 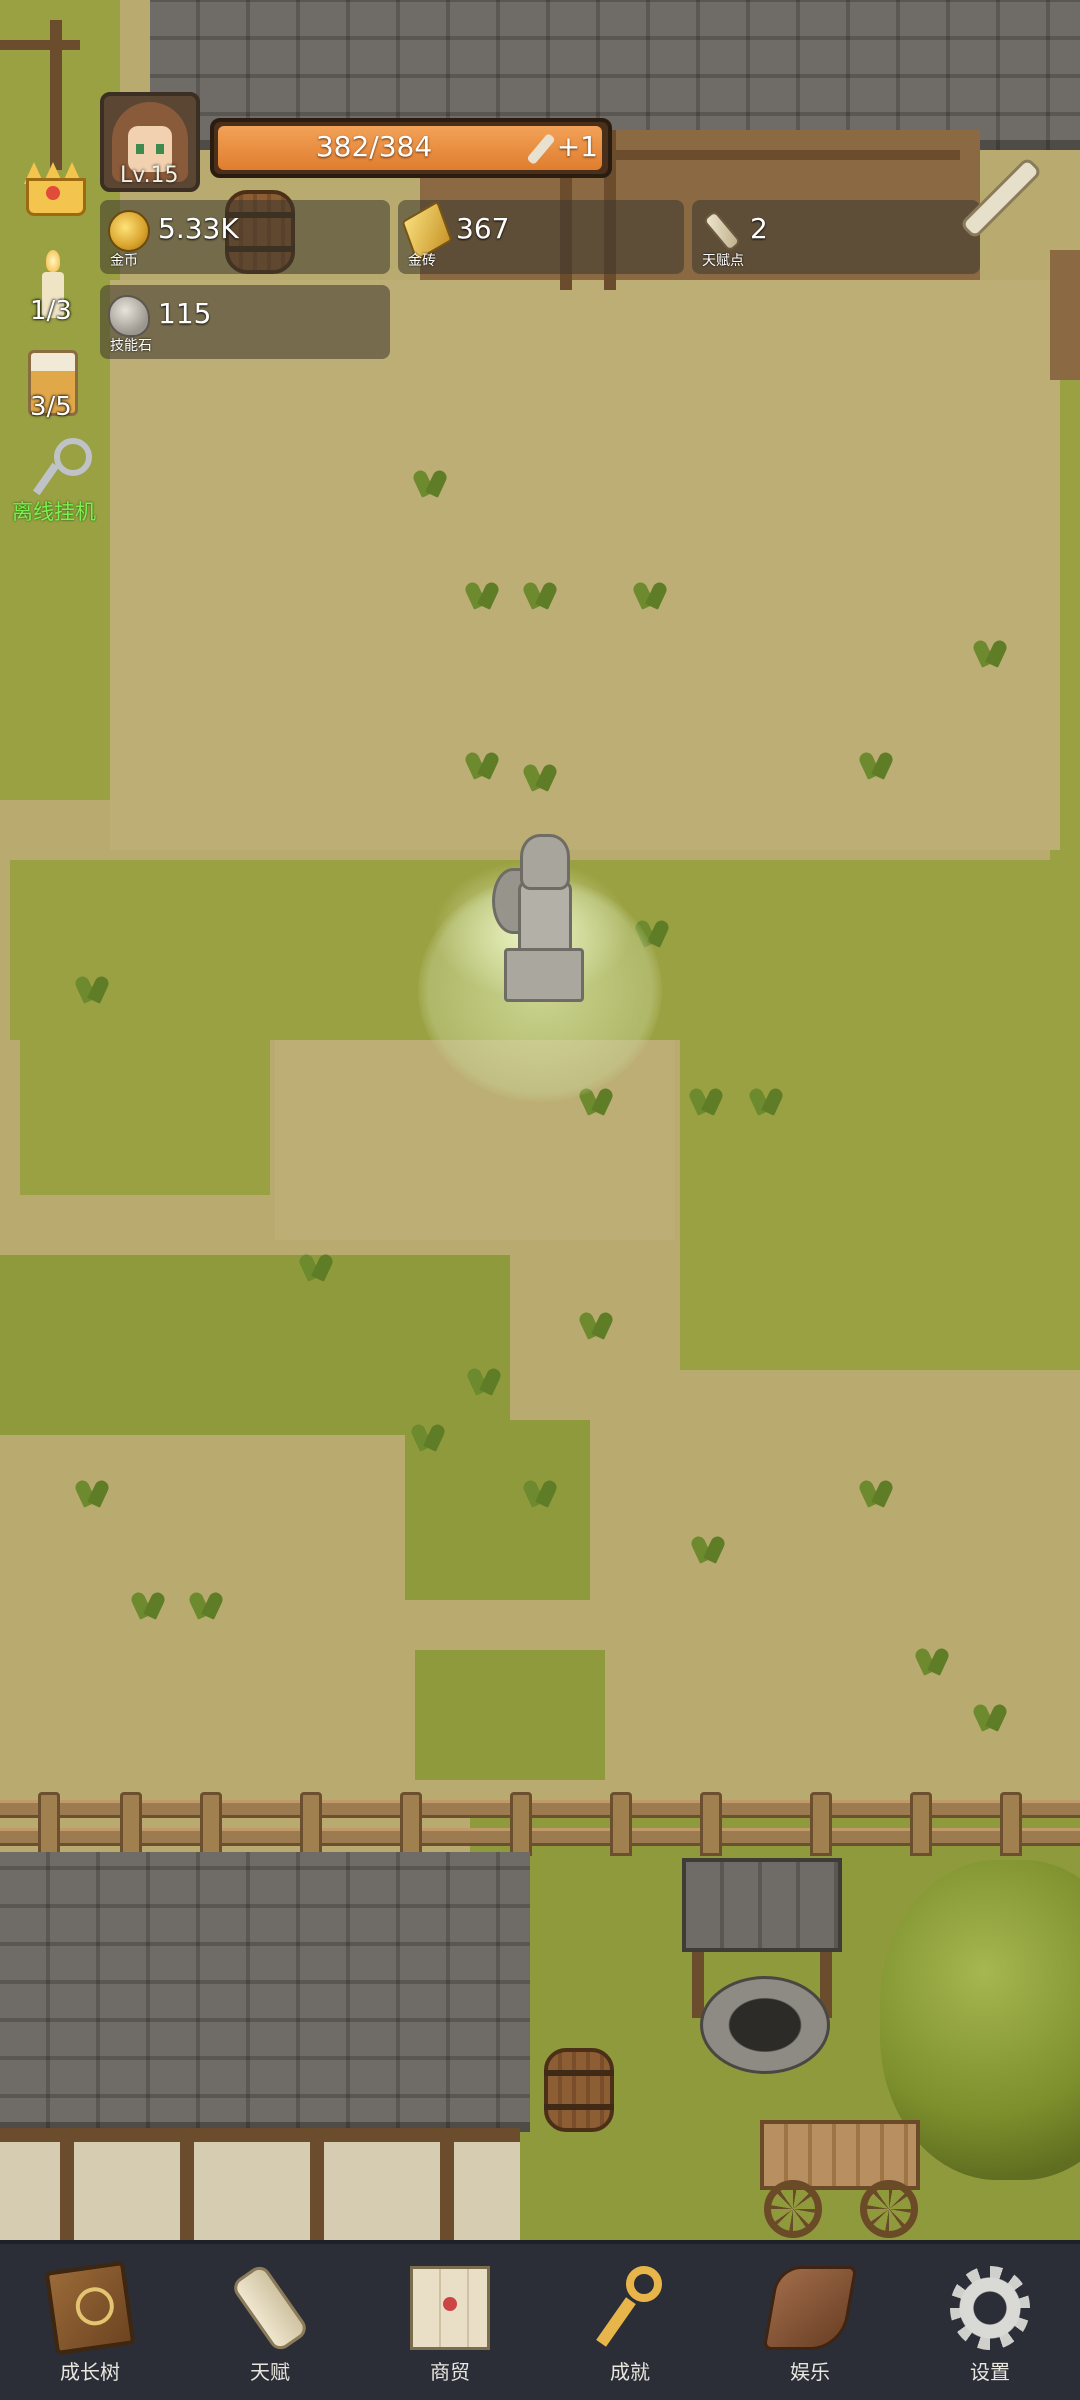 I want to click on nav-label: 成长树, so click(x=90, y=2372).